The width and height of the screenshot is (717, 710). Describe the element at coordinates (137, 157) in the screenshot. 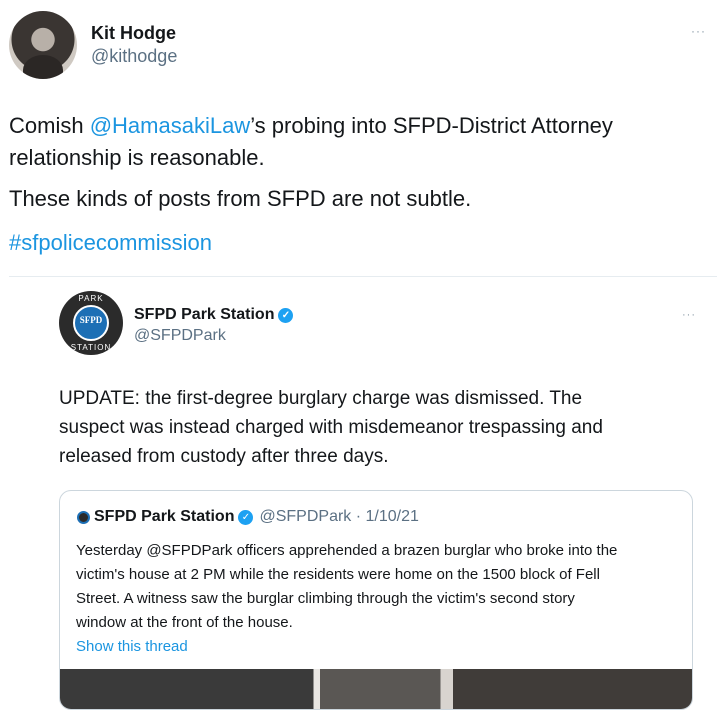

I see `tweet-text-line: relationship is reasonable.` at that location.